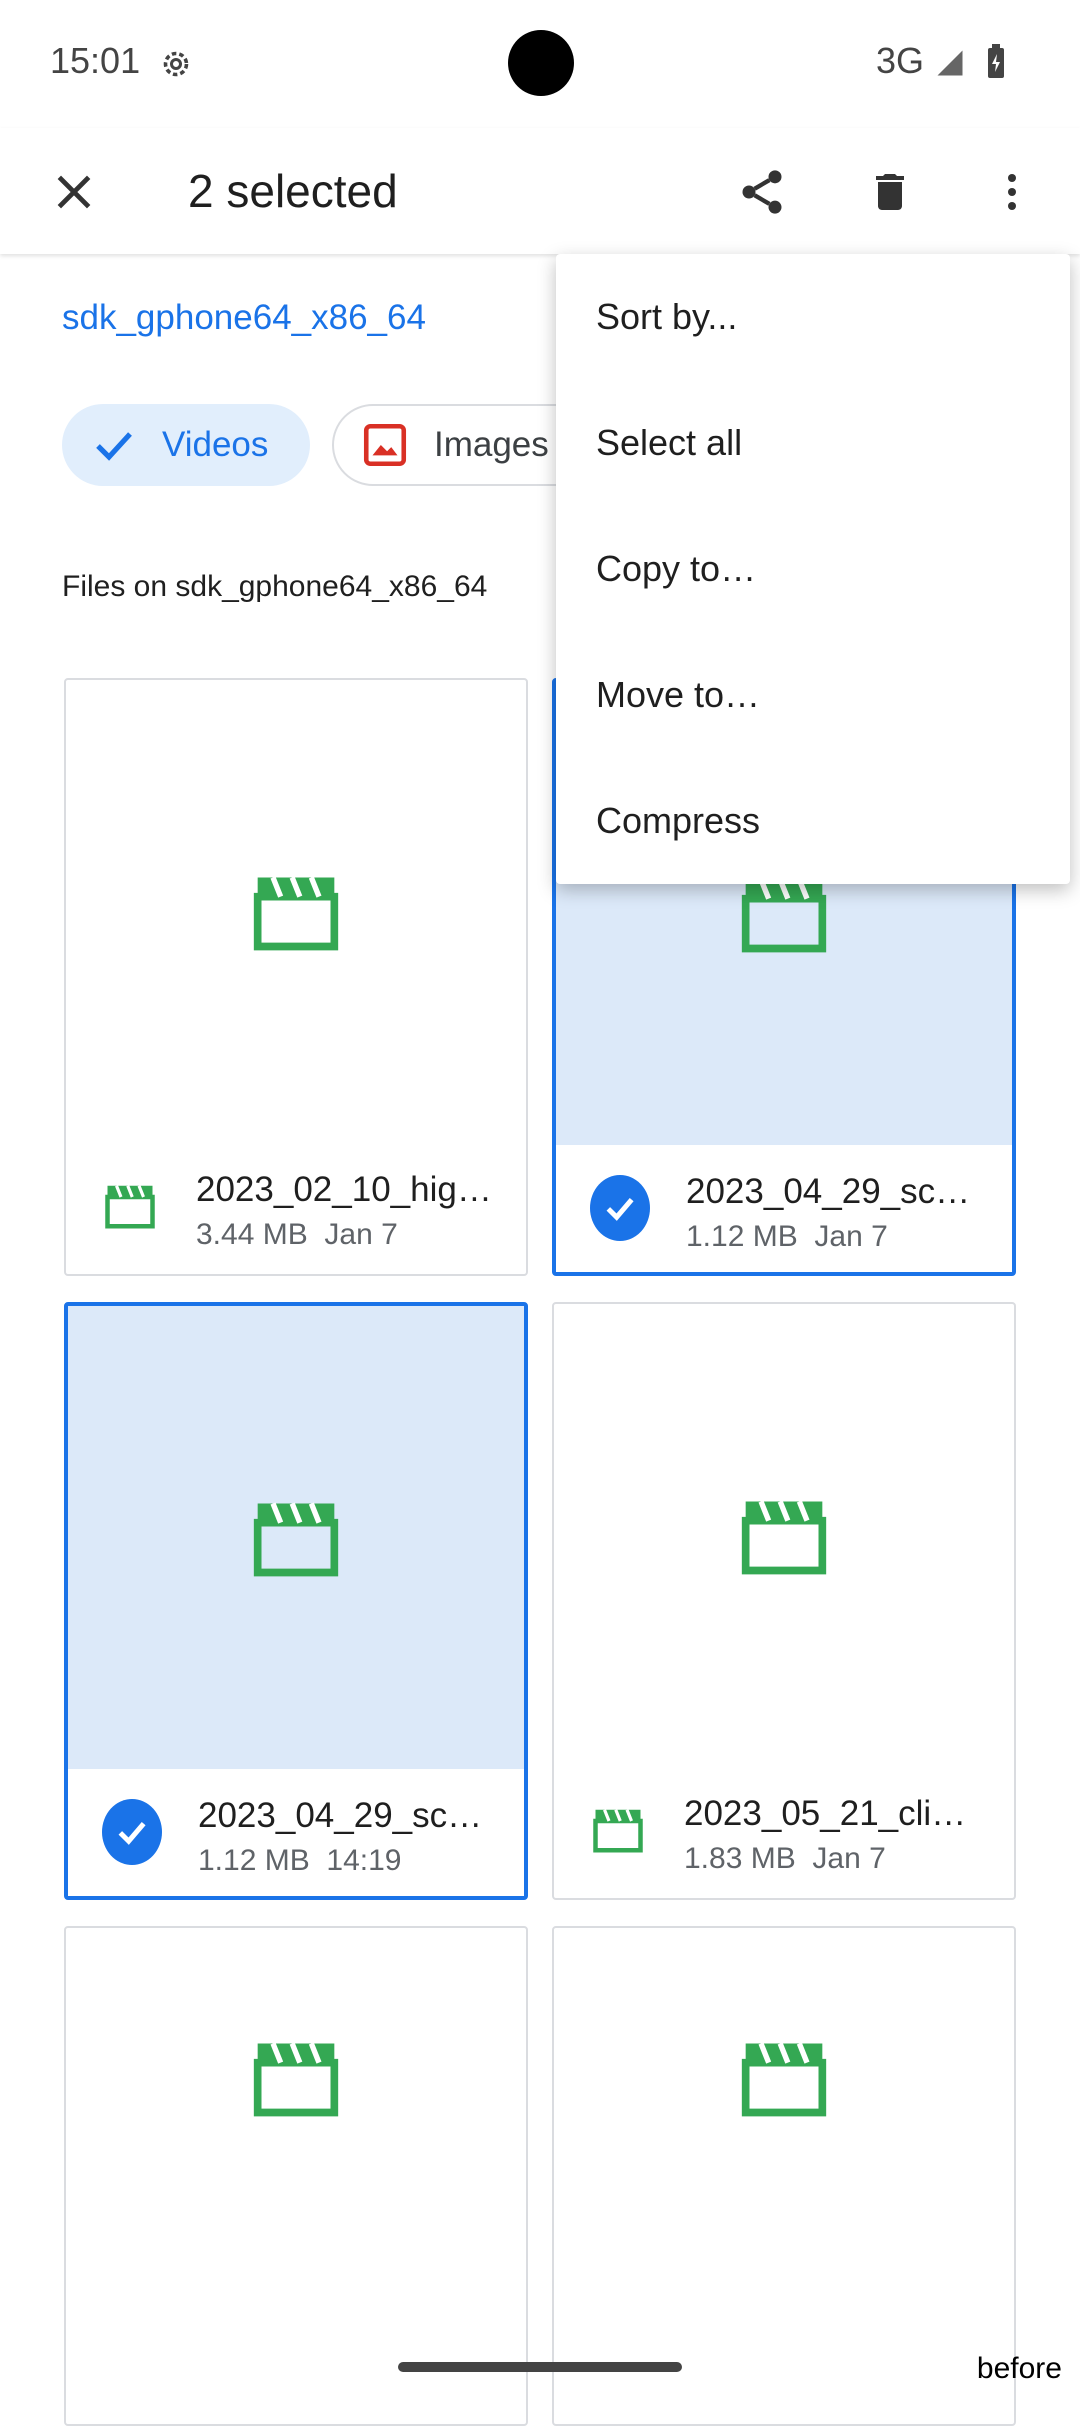  I want to click on delete-button, so click(890, 192).